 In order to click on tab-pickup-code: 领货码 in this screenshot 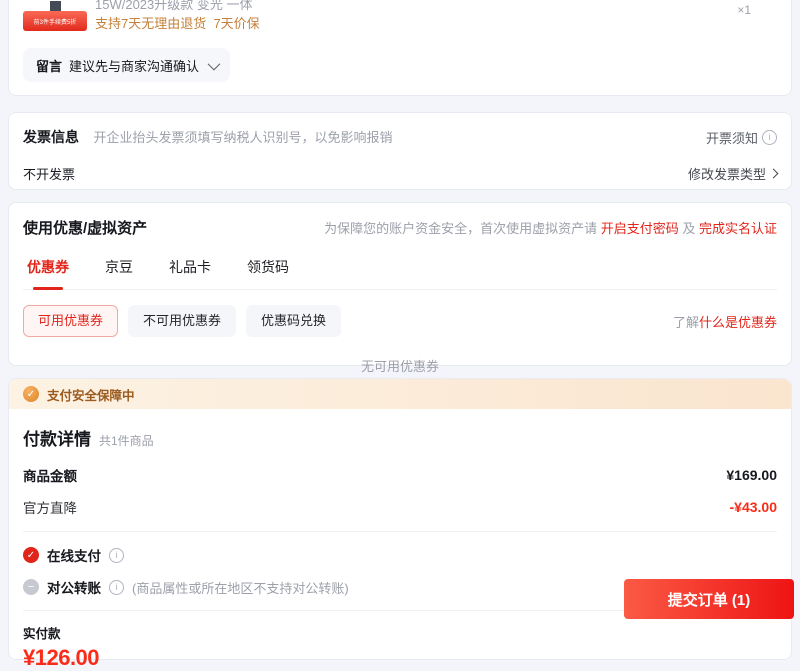, I will do `click(268, 267)`.